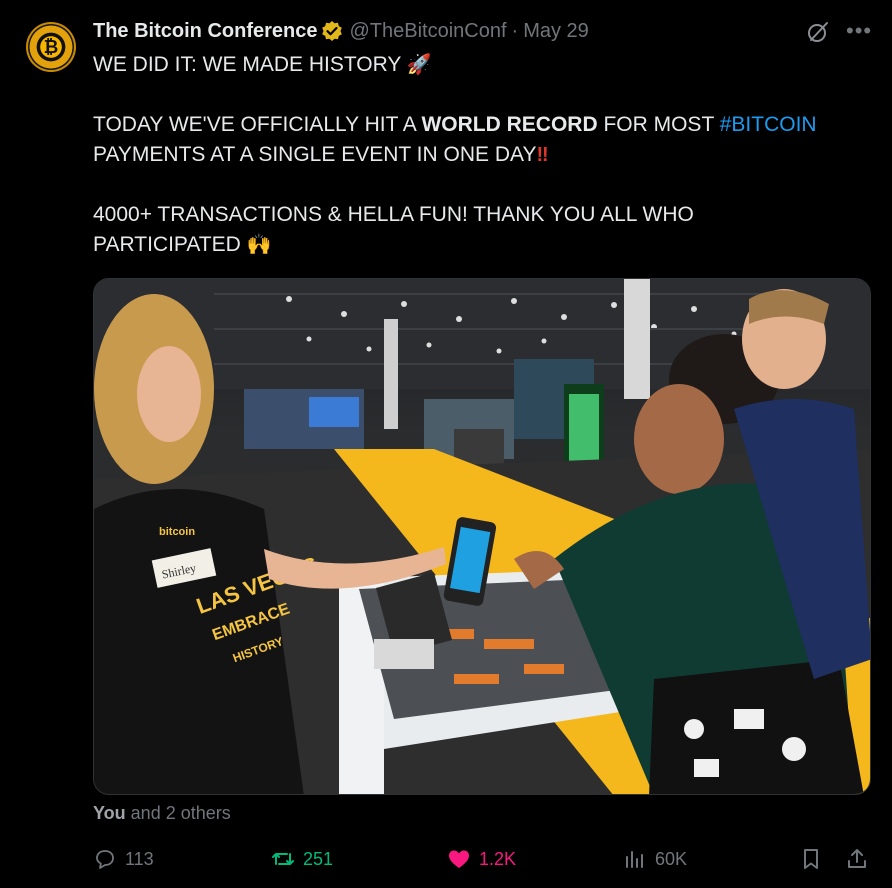 Image resolution: width=892 pixels, height=888 pixels. I want to click on share-button, so click(861, 859).